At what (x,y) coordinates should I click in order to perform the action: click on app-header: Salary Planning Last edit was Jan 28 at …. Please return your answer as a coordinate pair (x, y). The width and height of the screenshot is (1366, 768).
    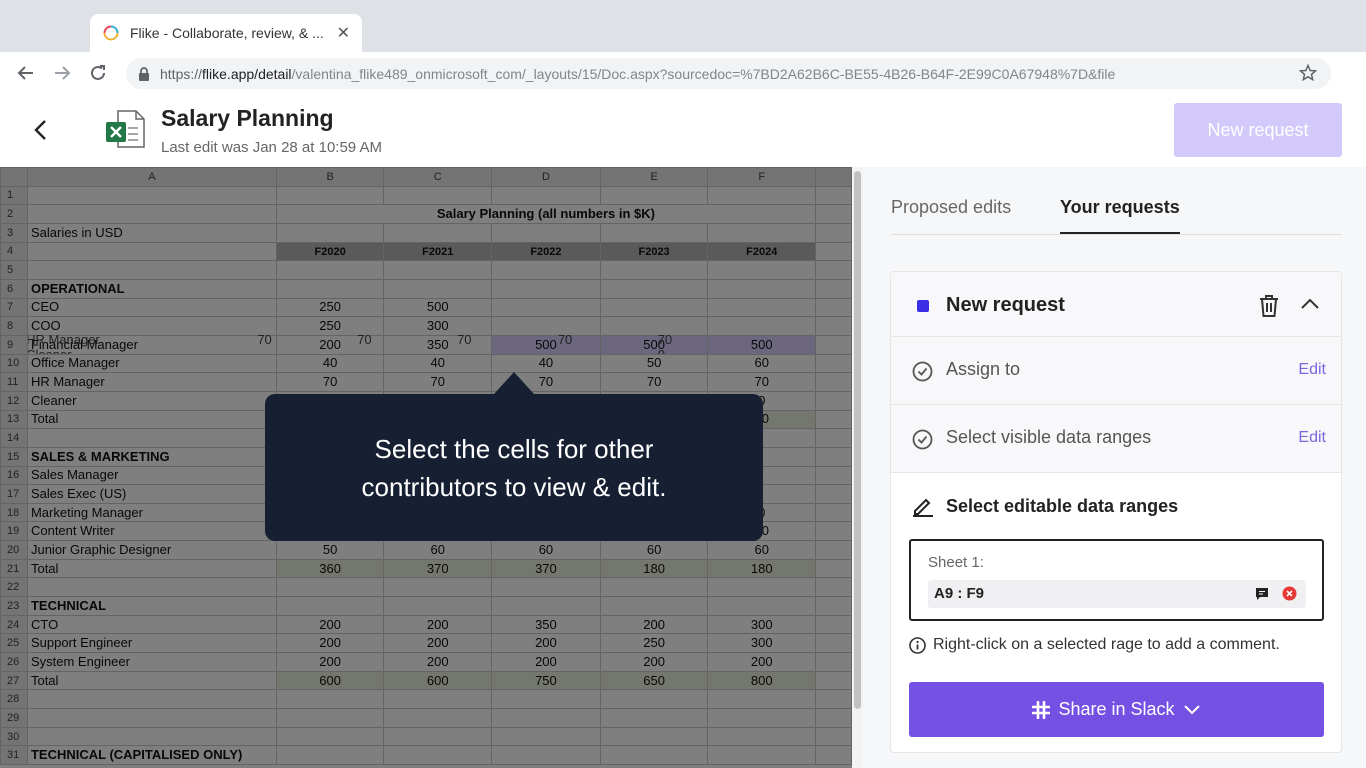
    Looking at the image, I should click on (683, 130).